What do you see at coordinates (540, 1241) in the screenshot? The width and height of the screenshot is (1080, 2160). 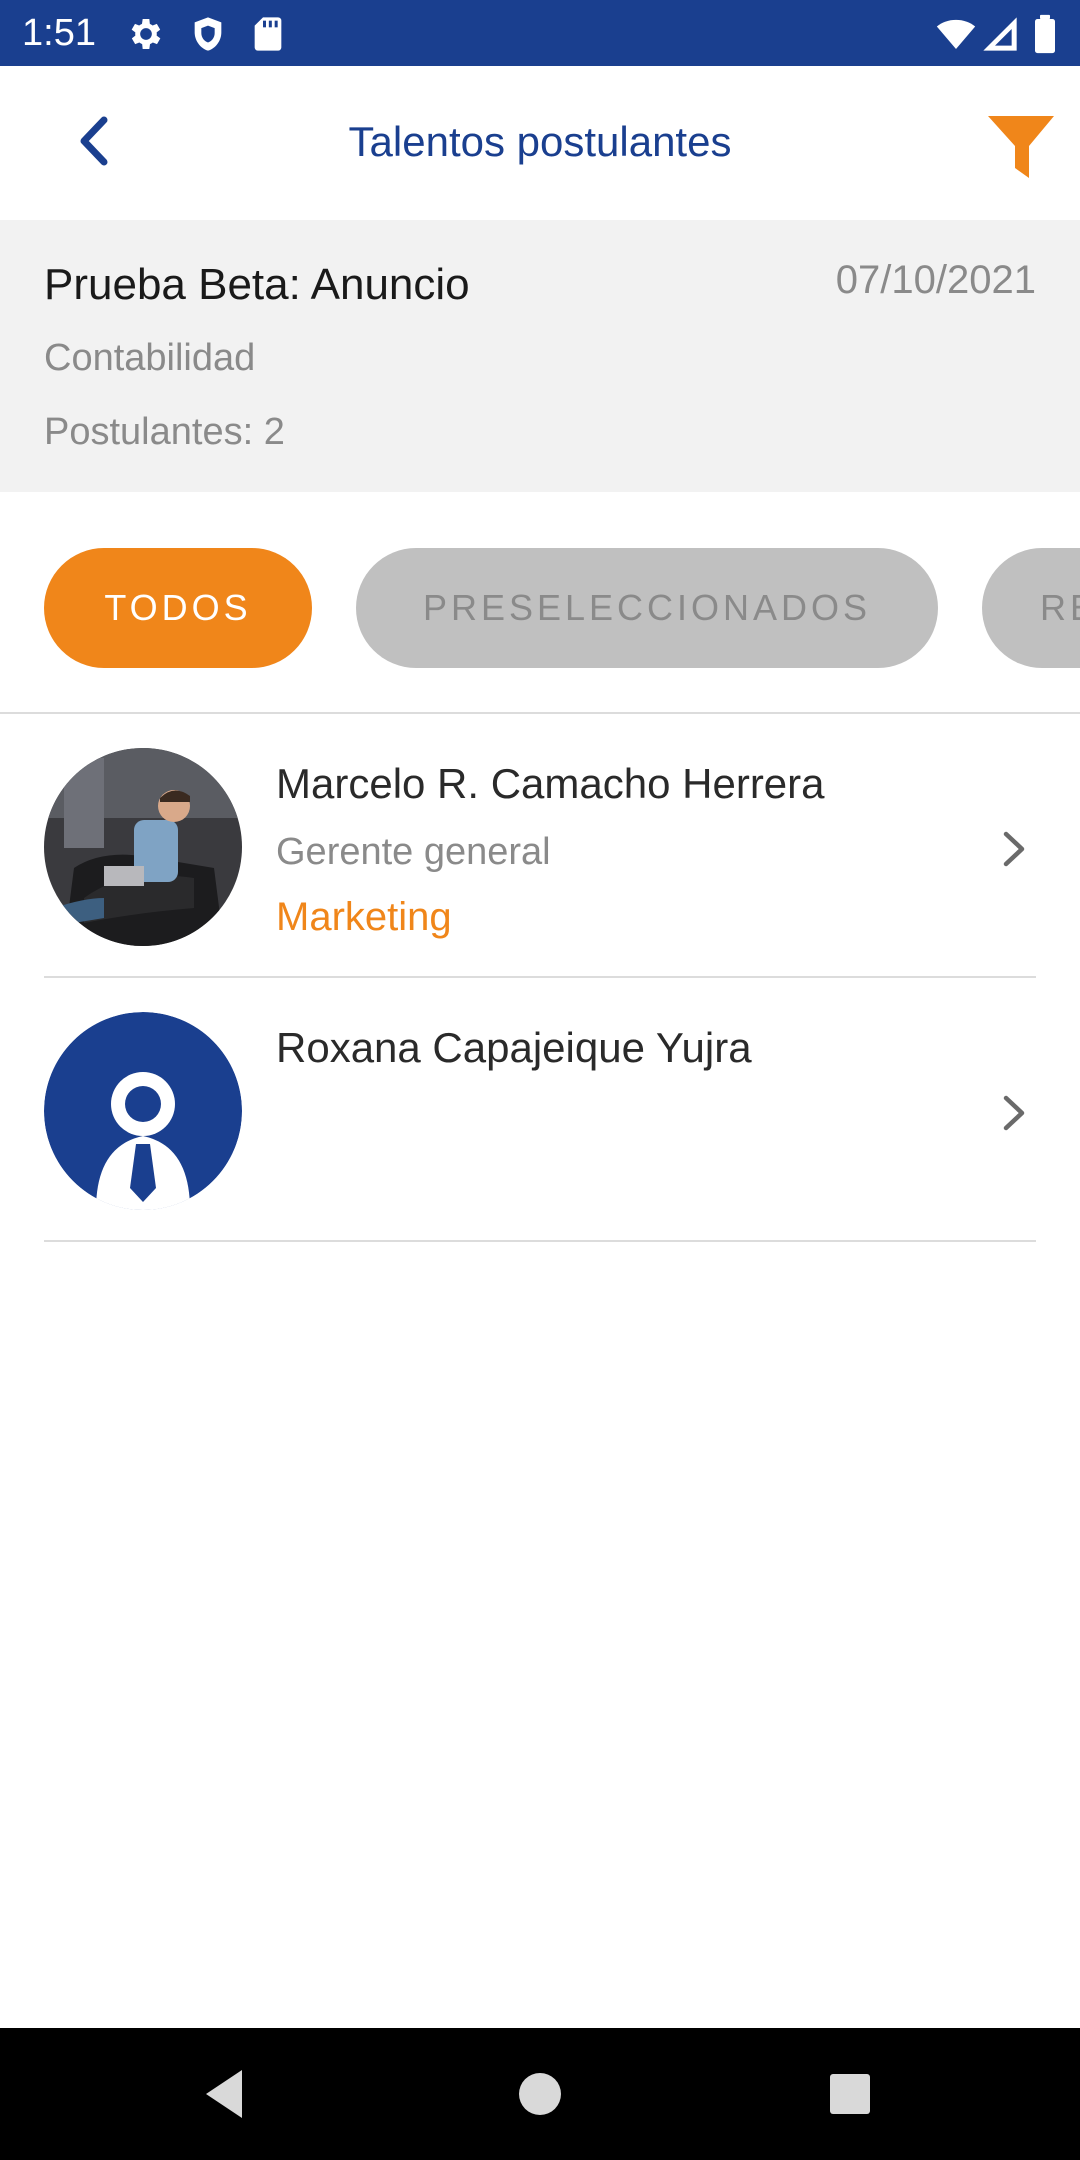 I see `row-divider` at bounding box center [540, 1241].